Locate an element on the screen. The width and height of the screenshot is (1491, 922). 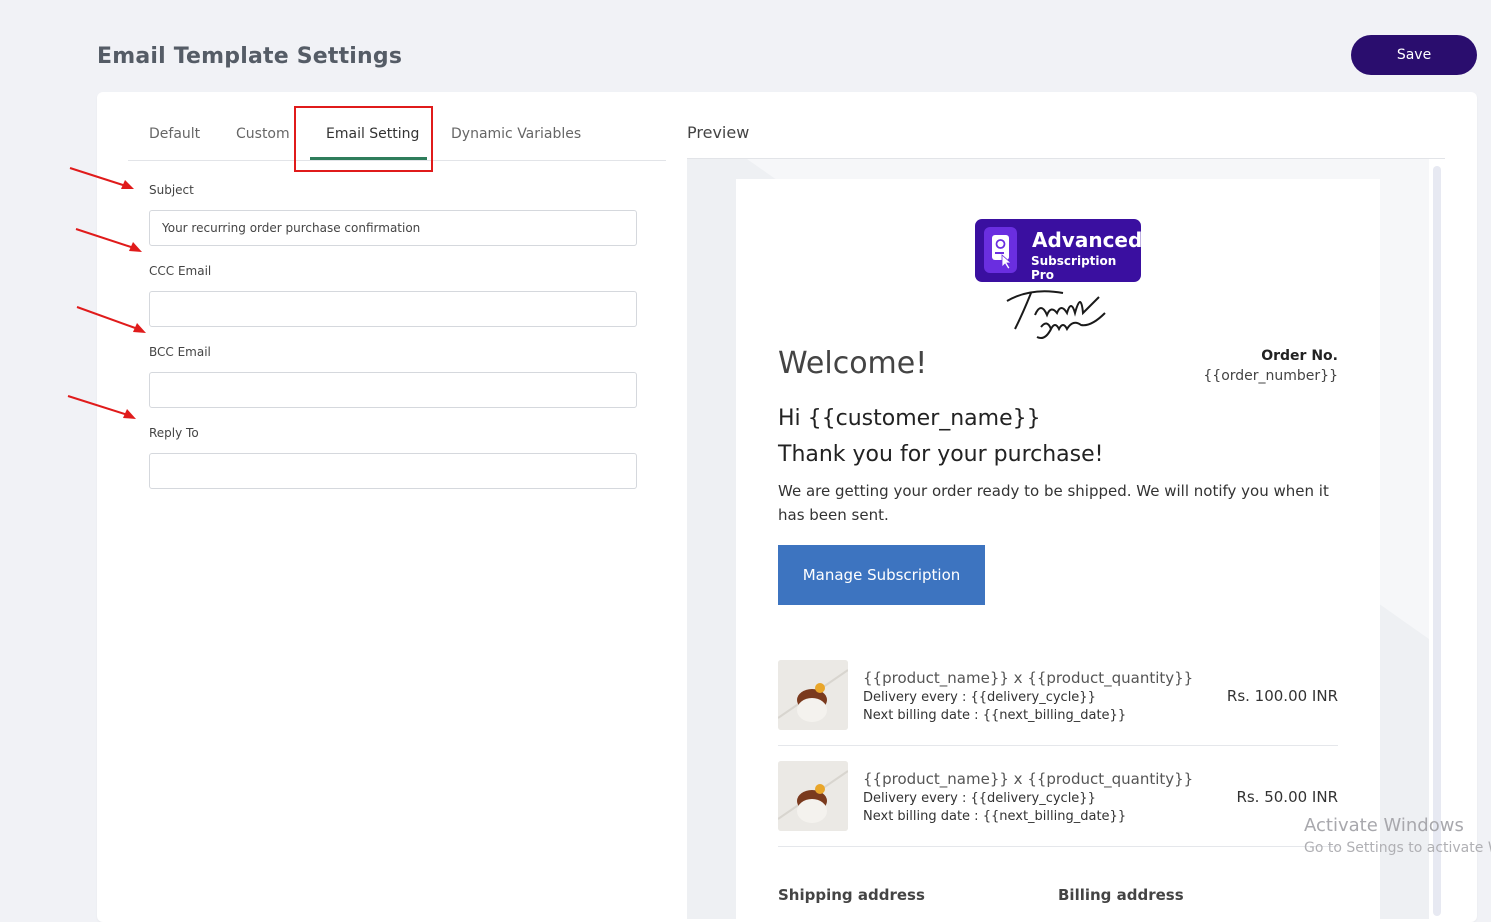
manage-subscription-button: Manage Subscription is located at coordinates (881, 575).